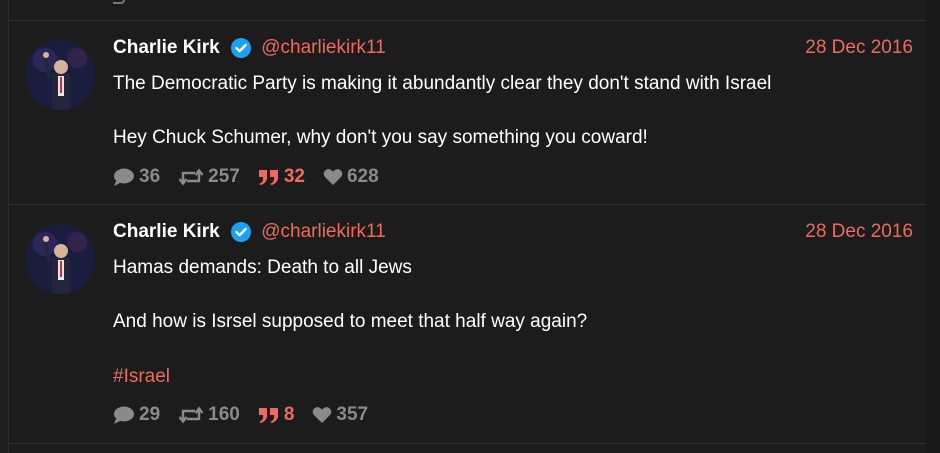 The width and height of the screenshot is (940, 453). Describe the element at coordinates (136, 177) in the screenshot. I see `reply-count: 36` at that location.